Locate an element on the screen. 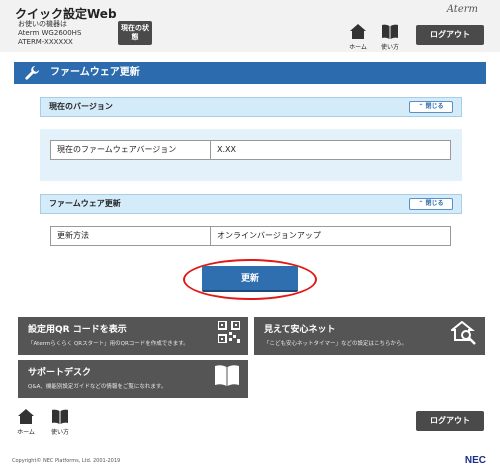  support-tile-desc: Q&A、機能別設定ガイドなどの情報をご覧になれます。 is located at coordinates (97, 387).